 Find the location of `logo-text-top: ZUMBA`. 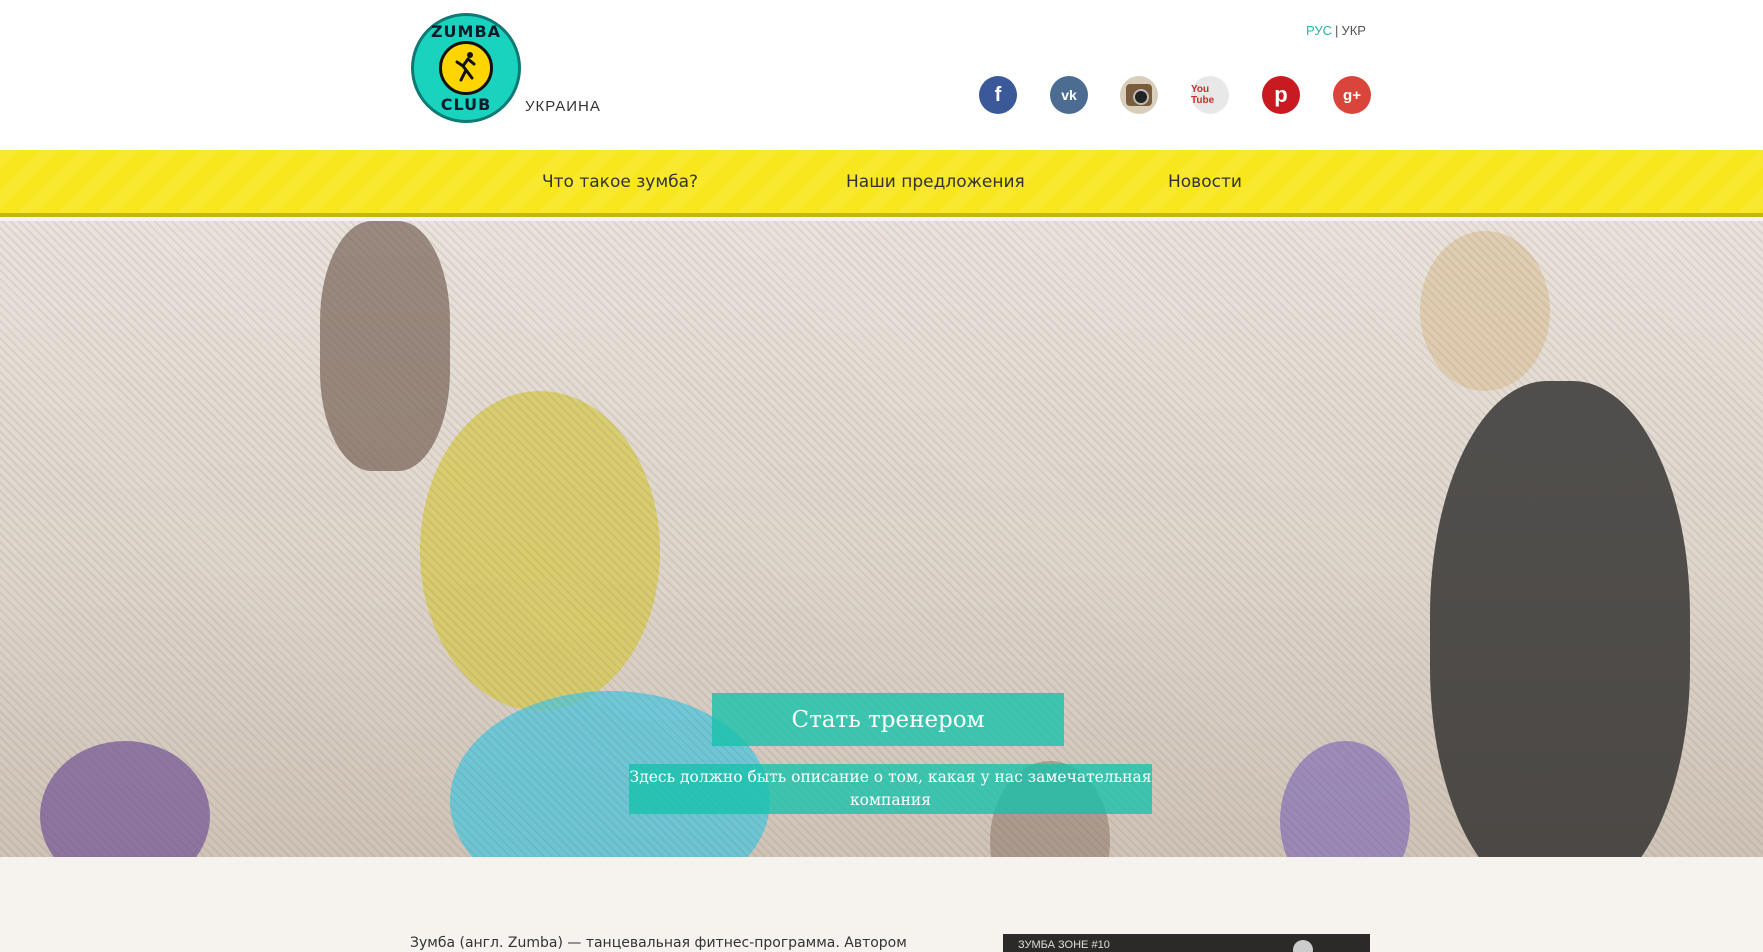

logo-text-top: ZUMBA is located at coordinates (466, 31).